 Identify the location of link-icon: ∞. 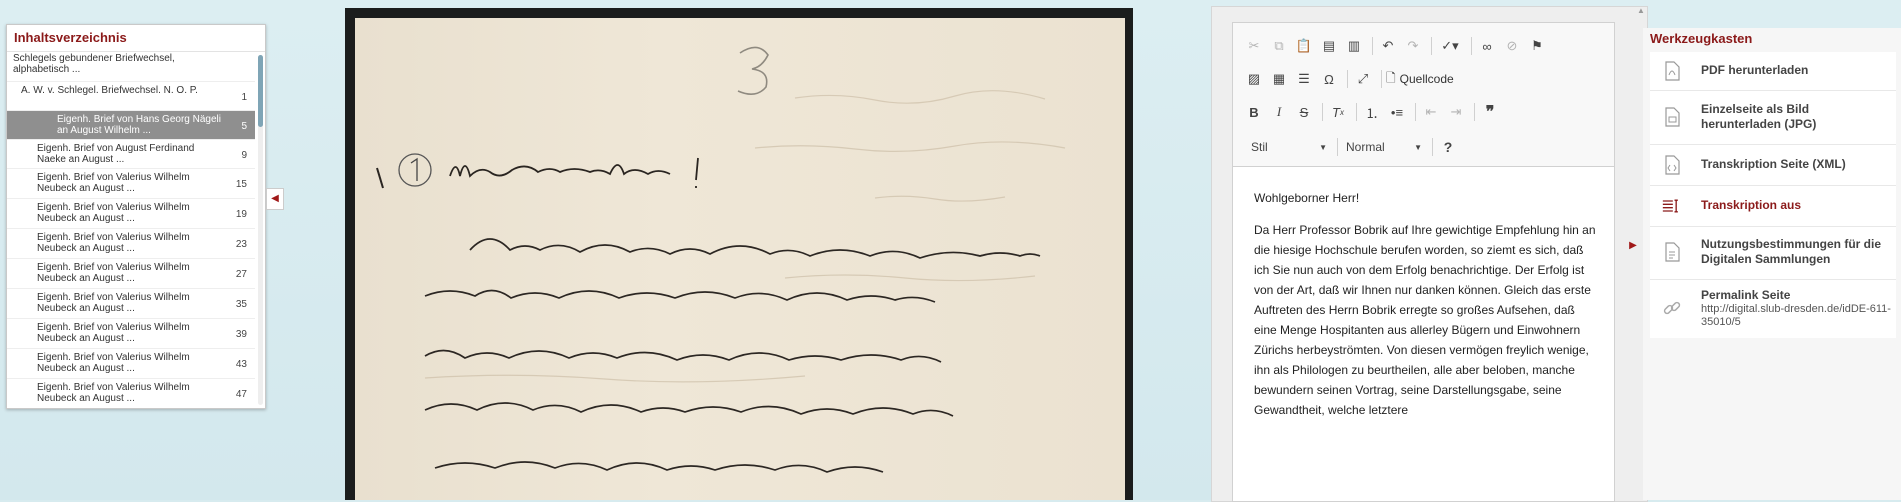
(1487, 46).